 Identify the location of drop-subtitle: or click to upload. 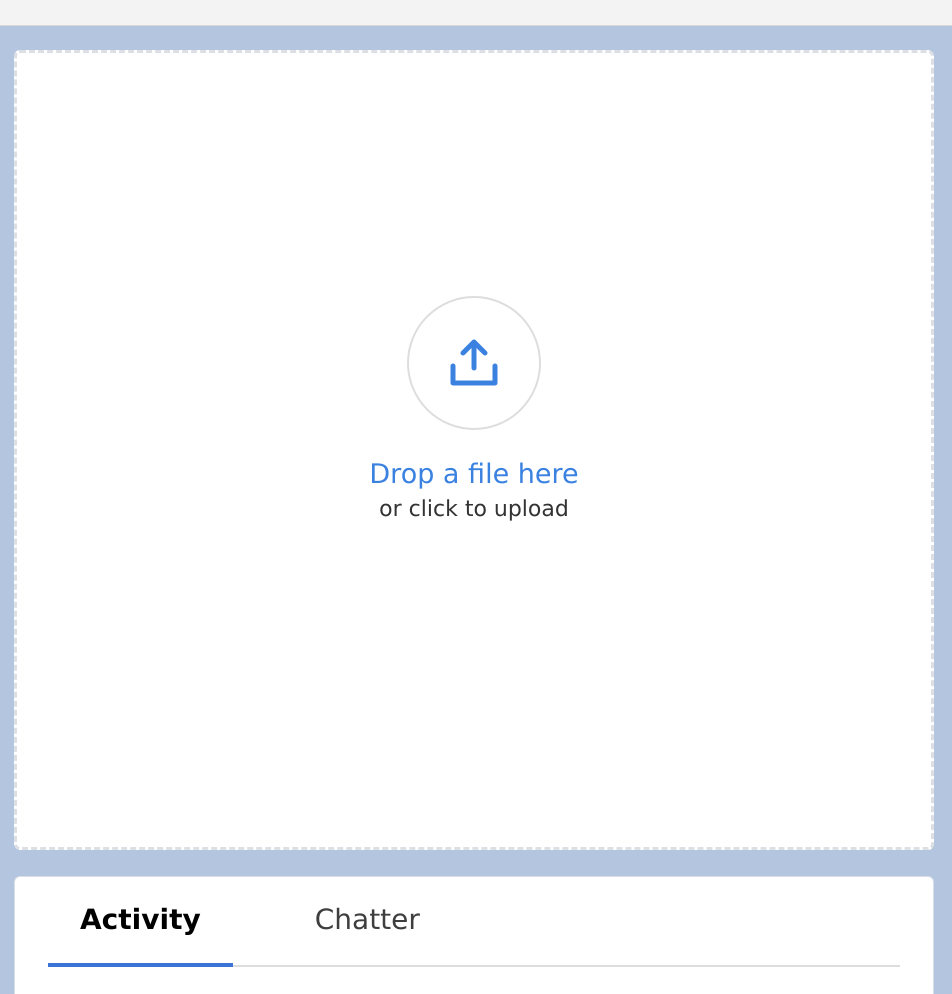
(474, 510).